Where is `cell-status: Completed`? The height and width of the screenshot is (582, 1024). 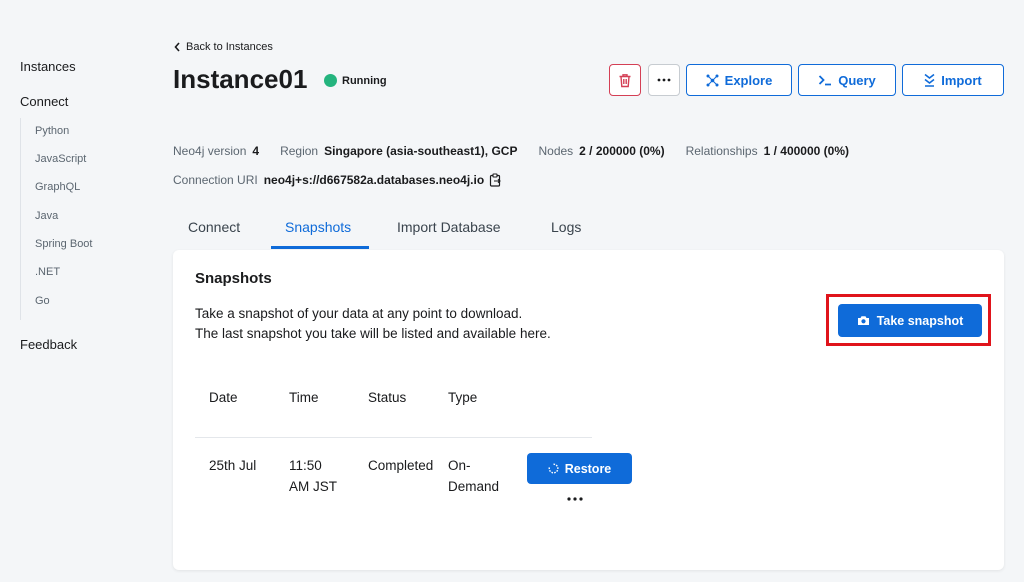
cell-status: Completed is located at coordinates (401, 465).